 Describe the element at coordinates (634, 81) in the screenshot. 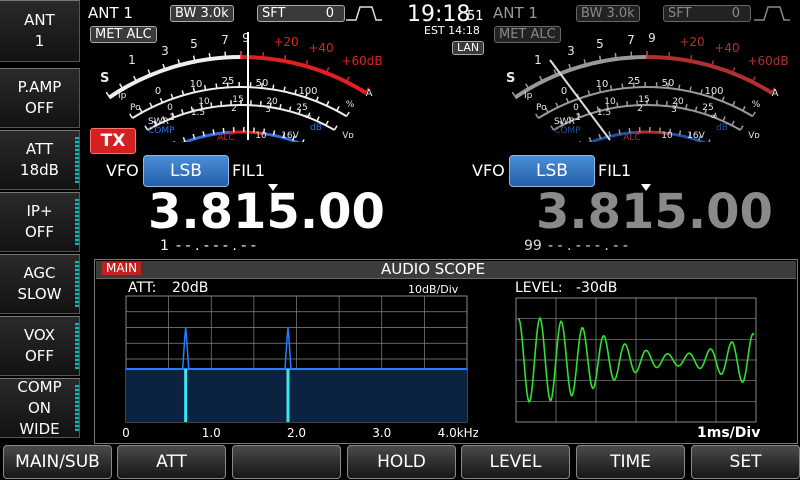

I see `meter-po-mark: 25` at that location.